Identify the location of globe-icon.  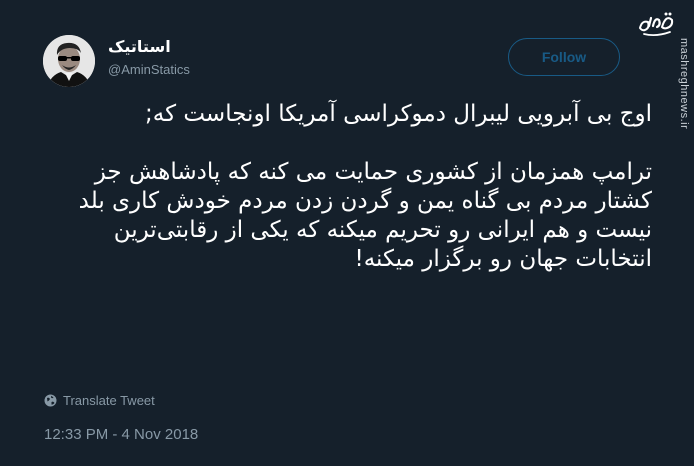
(50, 400).